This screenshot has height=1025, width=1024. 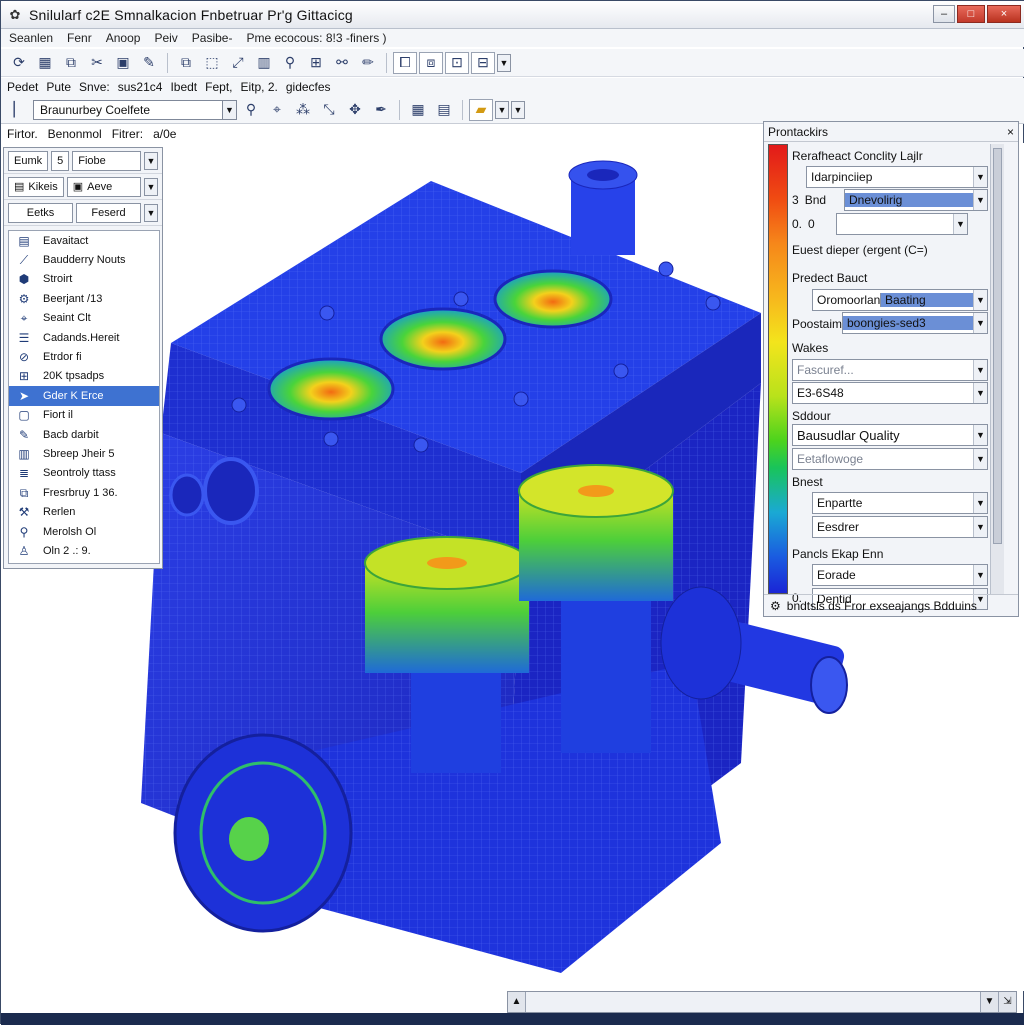 I want to click on tree-item: ✎ Bacb darbit, so click(x=84, y=434).